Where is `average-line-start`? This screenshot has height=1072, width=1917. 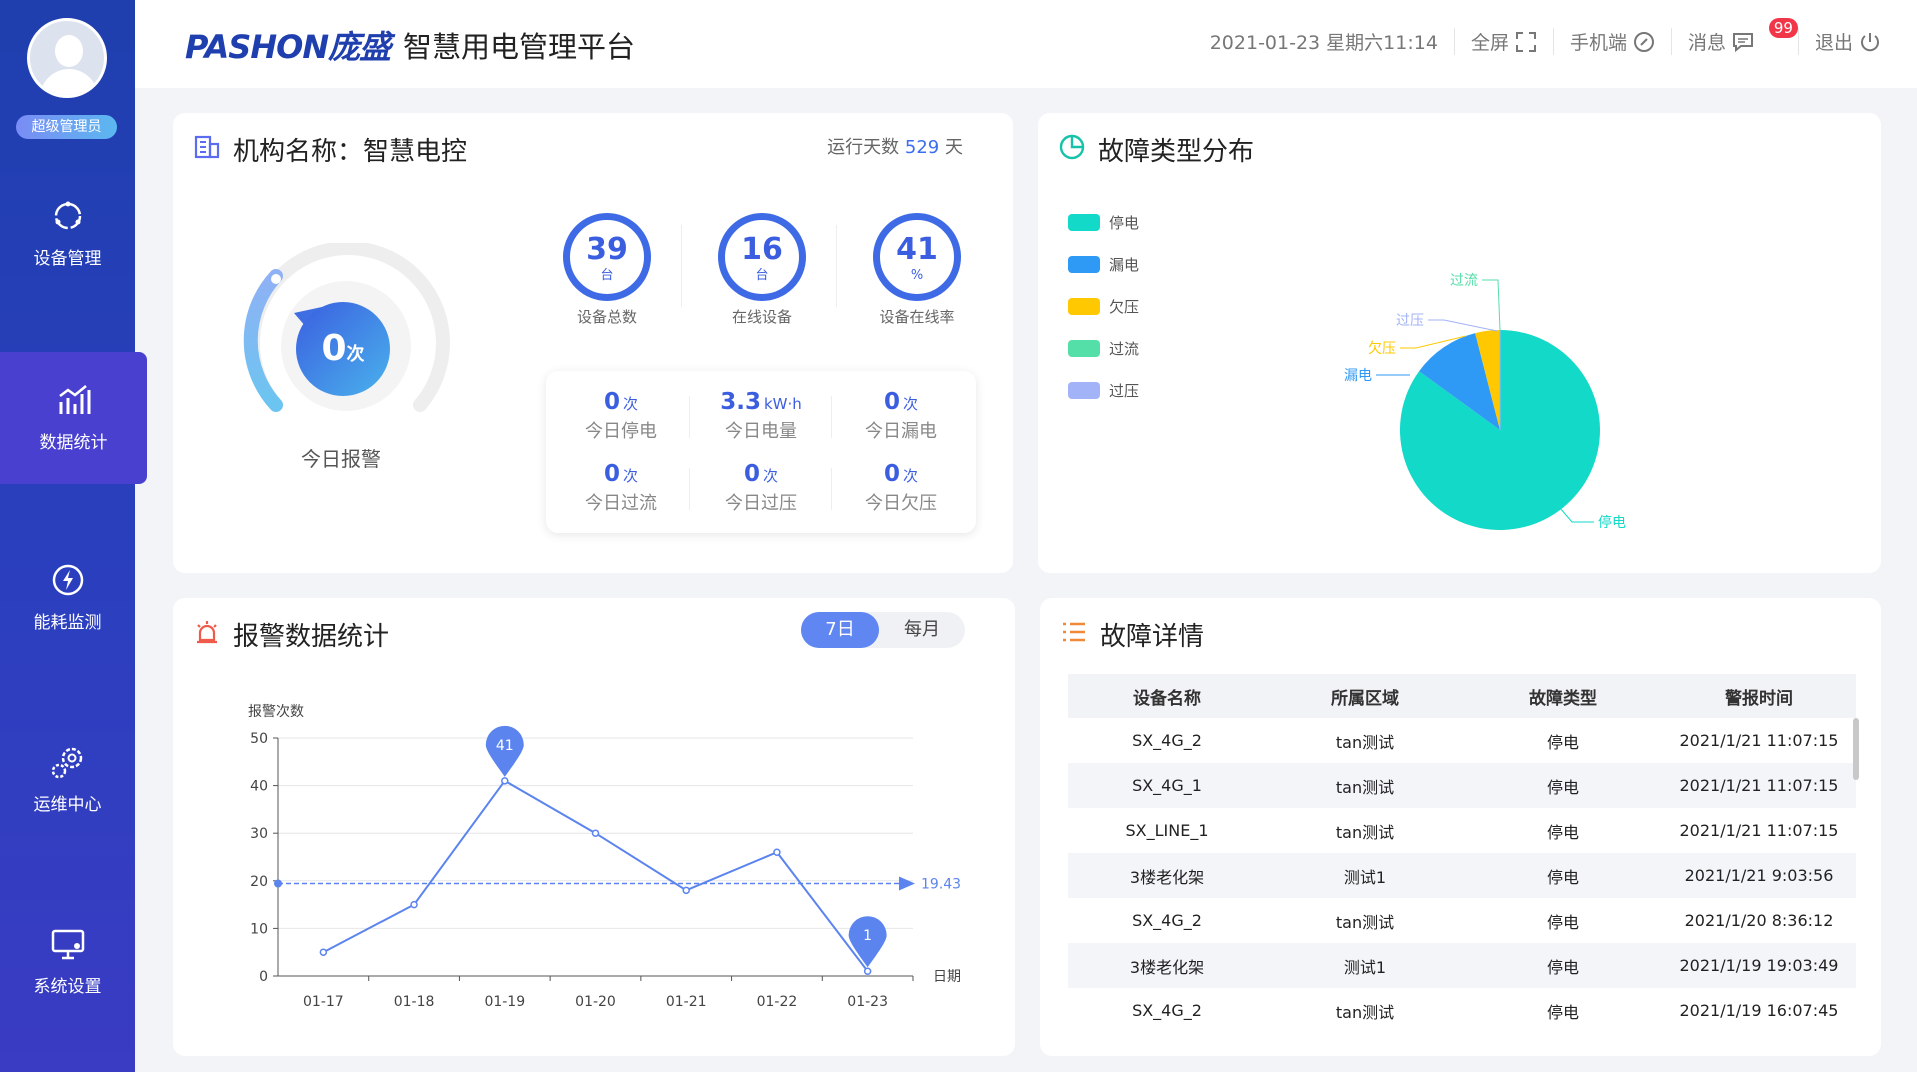
average-line-start is located at coordinates (278, 883).